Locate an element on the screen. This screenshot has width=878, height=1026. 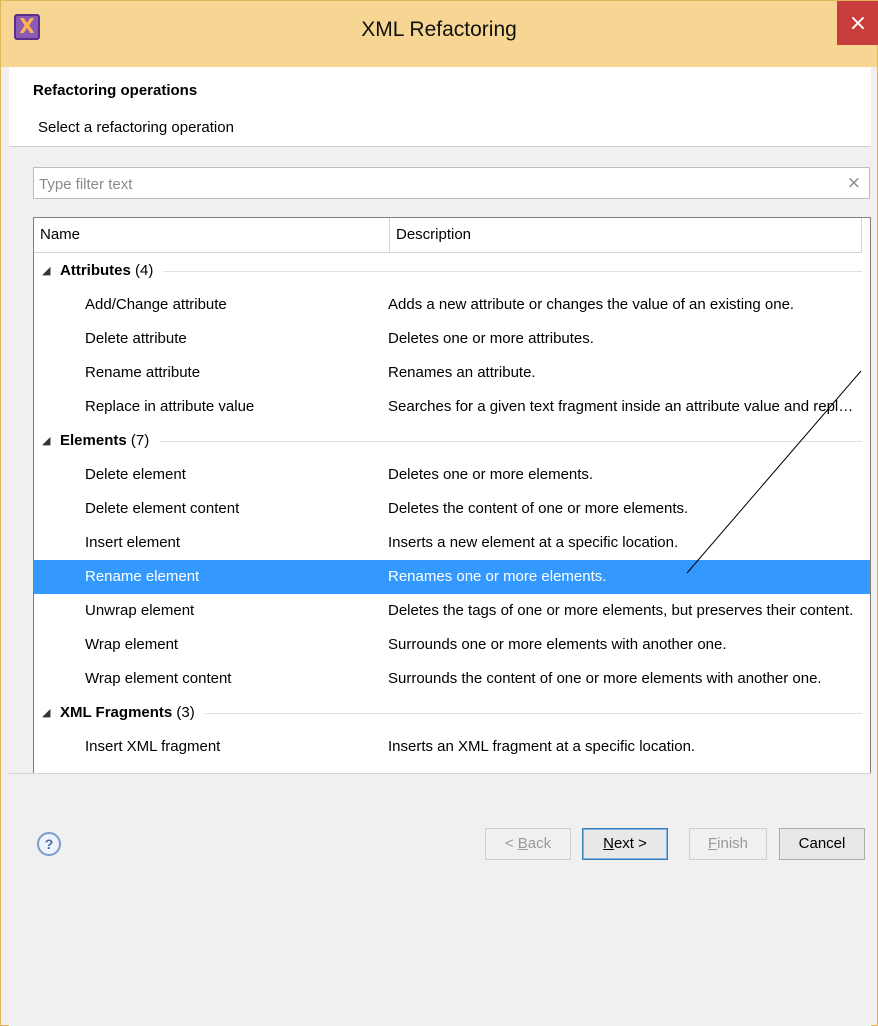
cancel-button: Cancel is located at coordinates (822, 844).